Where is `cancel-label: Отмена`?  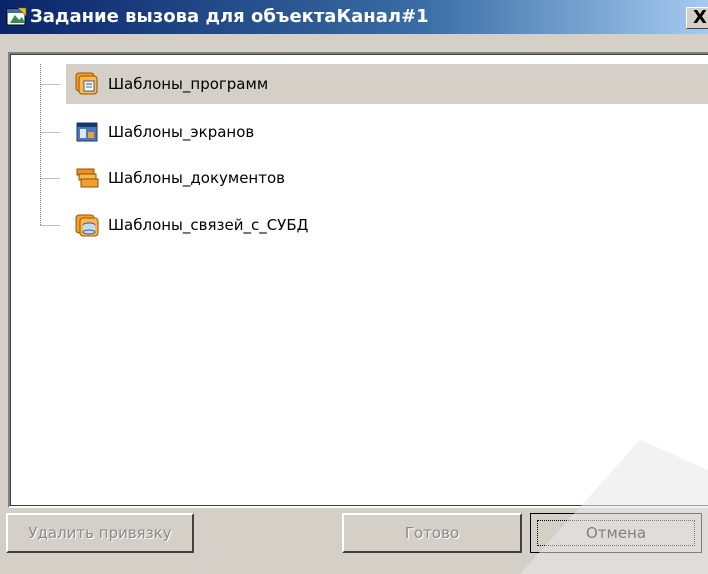
cancel-label: Отмена is located at coordinates (616, 533).